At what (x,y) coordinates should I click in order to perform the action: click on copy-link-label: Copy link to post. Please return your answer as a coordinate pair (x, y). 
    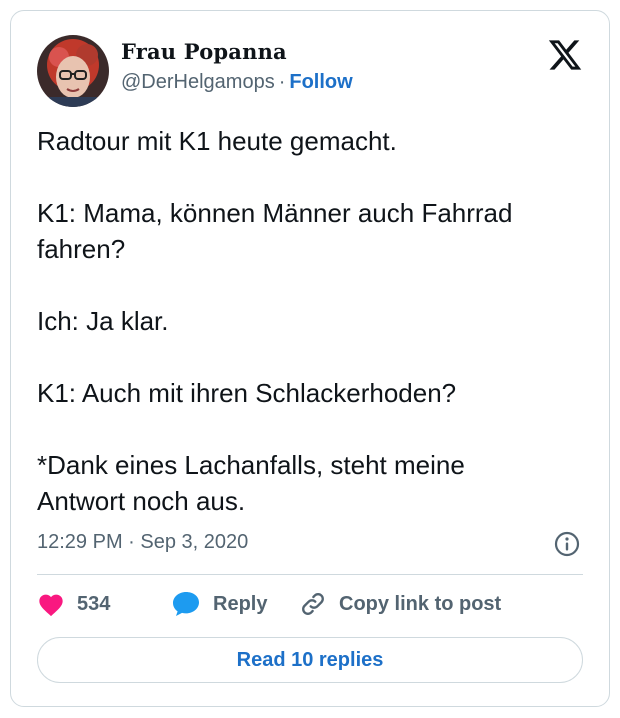
    Looking at the image, I should click on (420, 603).